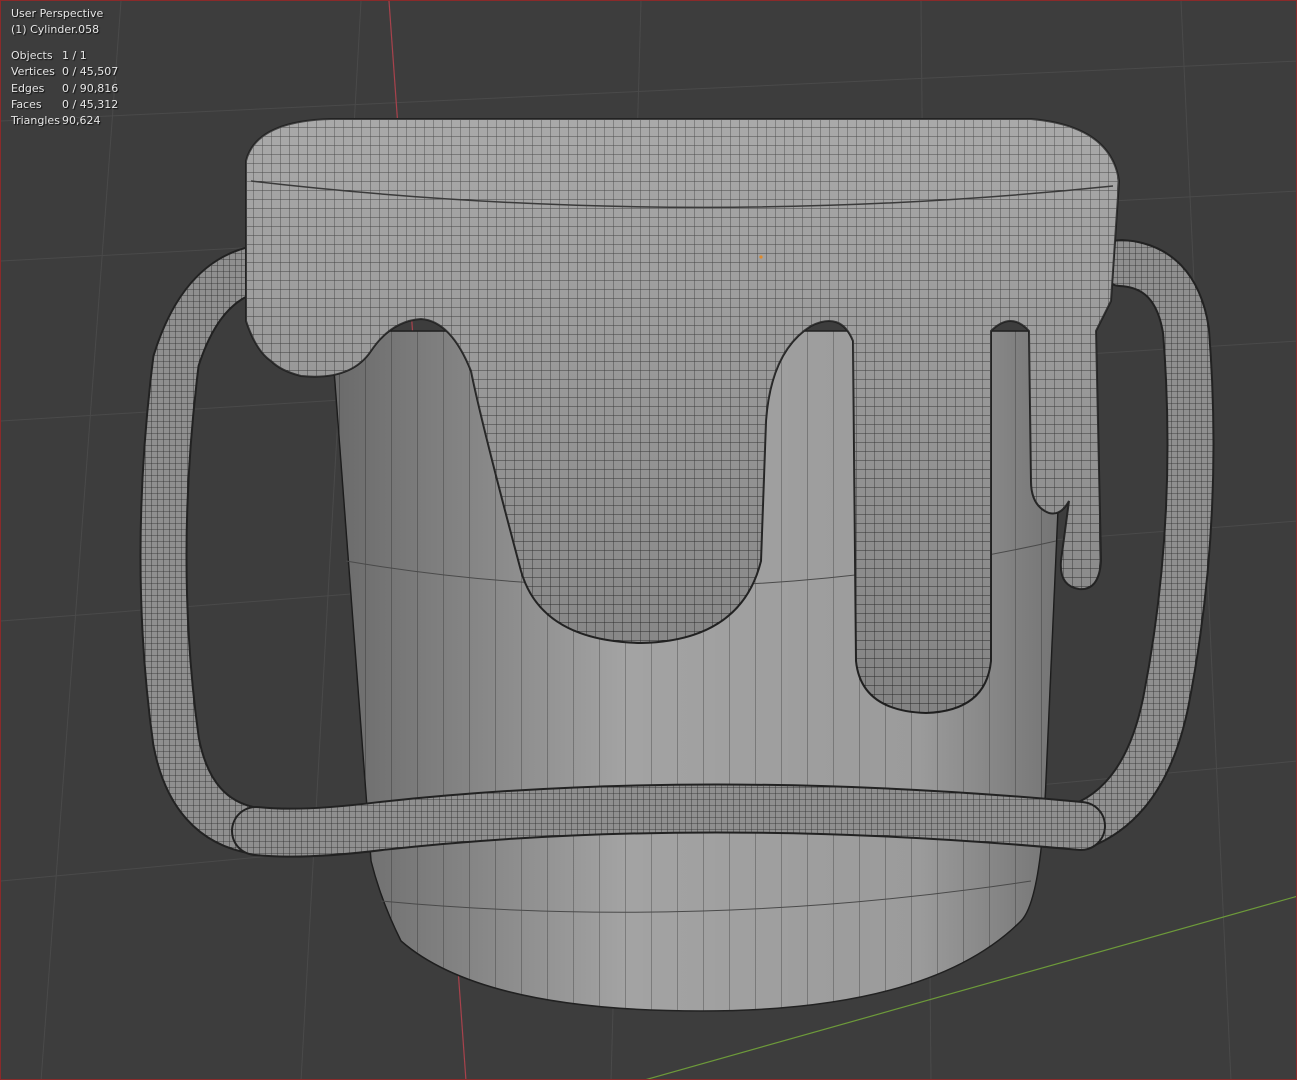 Image resolution: width=1297 pixels, height=1080 pixels. What do you see at coordinates (33, 72) in the screenshot?
I see `stat-label: Vertices` at bounding box center [33, 72].